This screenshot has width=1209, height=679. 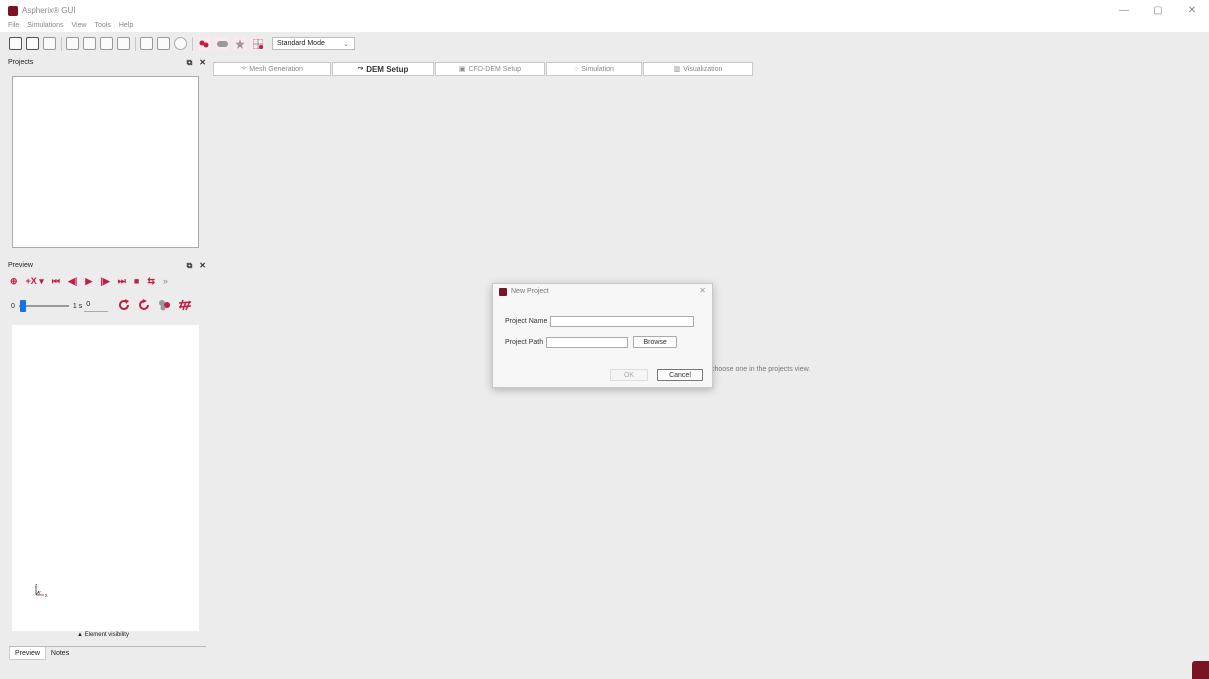 What do you see at coordinates (258, 43) in the screenshot?
I see `grid-particles-icon` at bounding box center [258, 43].